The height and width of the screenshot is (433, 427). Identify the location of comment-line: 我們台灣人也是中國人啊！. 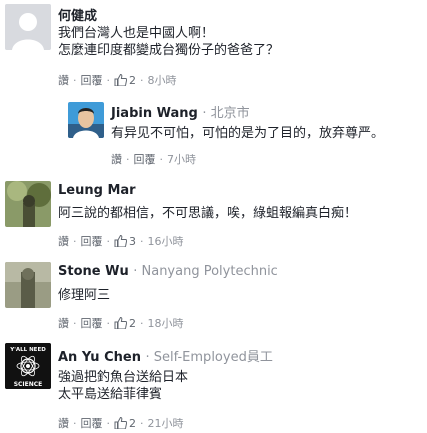
(136, 33).